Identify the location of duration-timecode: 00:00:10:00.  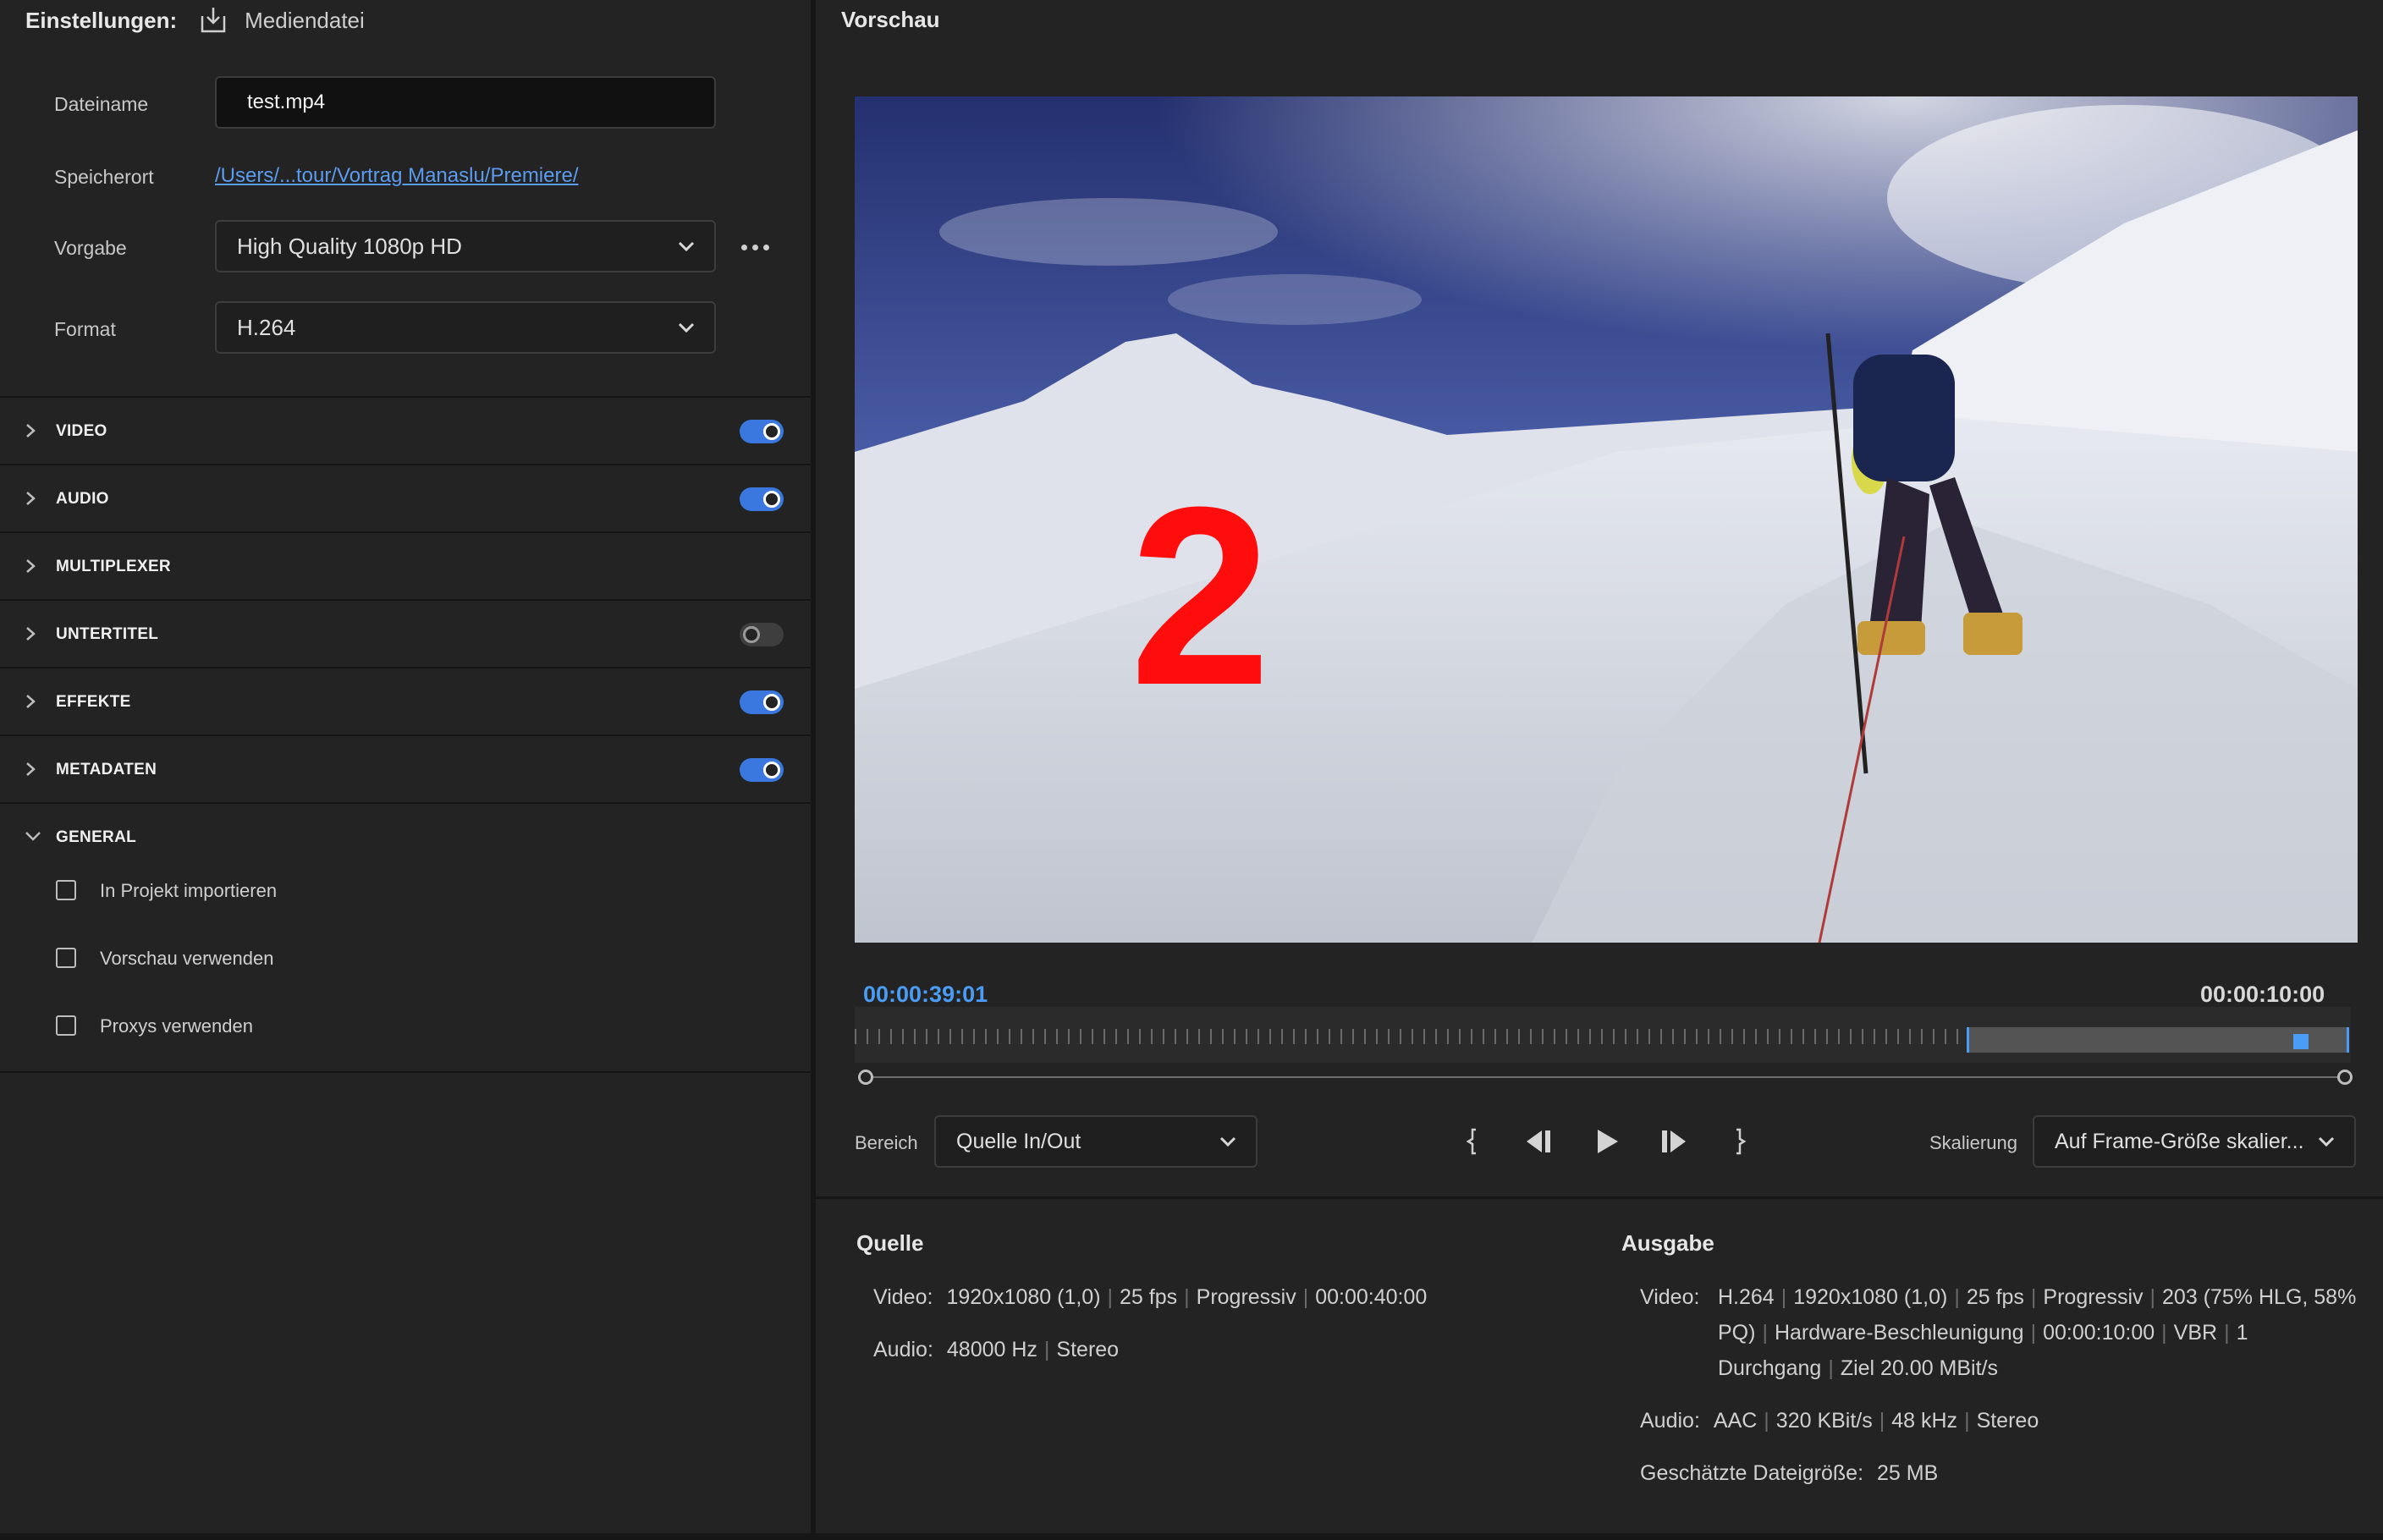
(2262, 995).